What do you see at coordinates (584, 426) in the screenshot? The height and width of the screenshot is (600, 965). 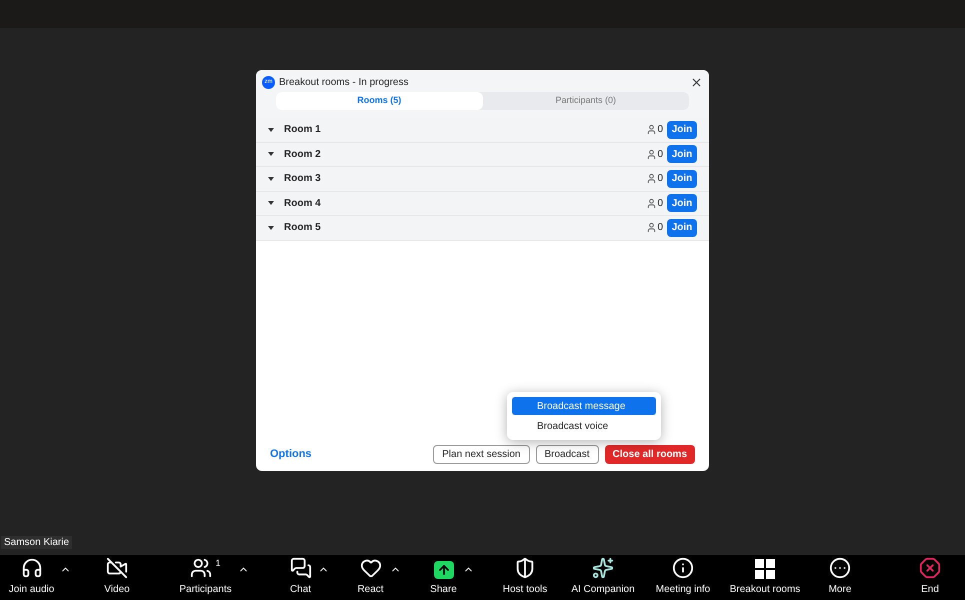 I see `menu-item: Broadcast voice` at bounding box center [584, 426].